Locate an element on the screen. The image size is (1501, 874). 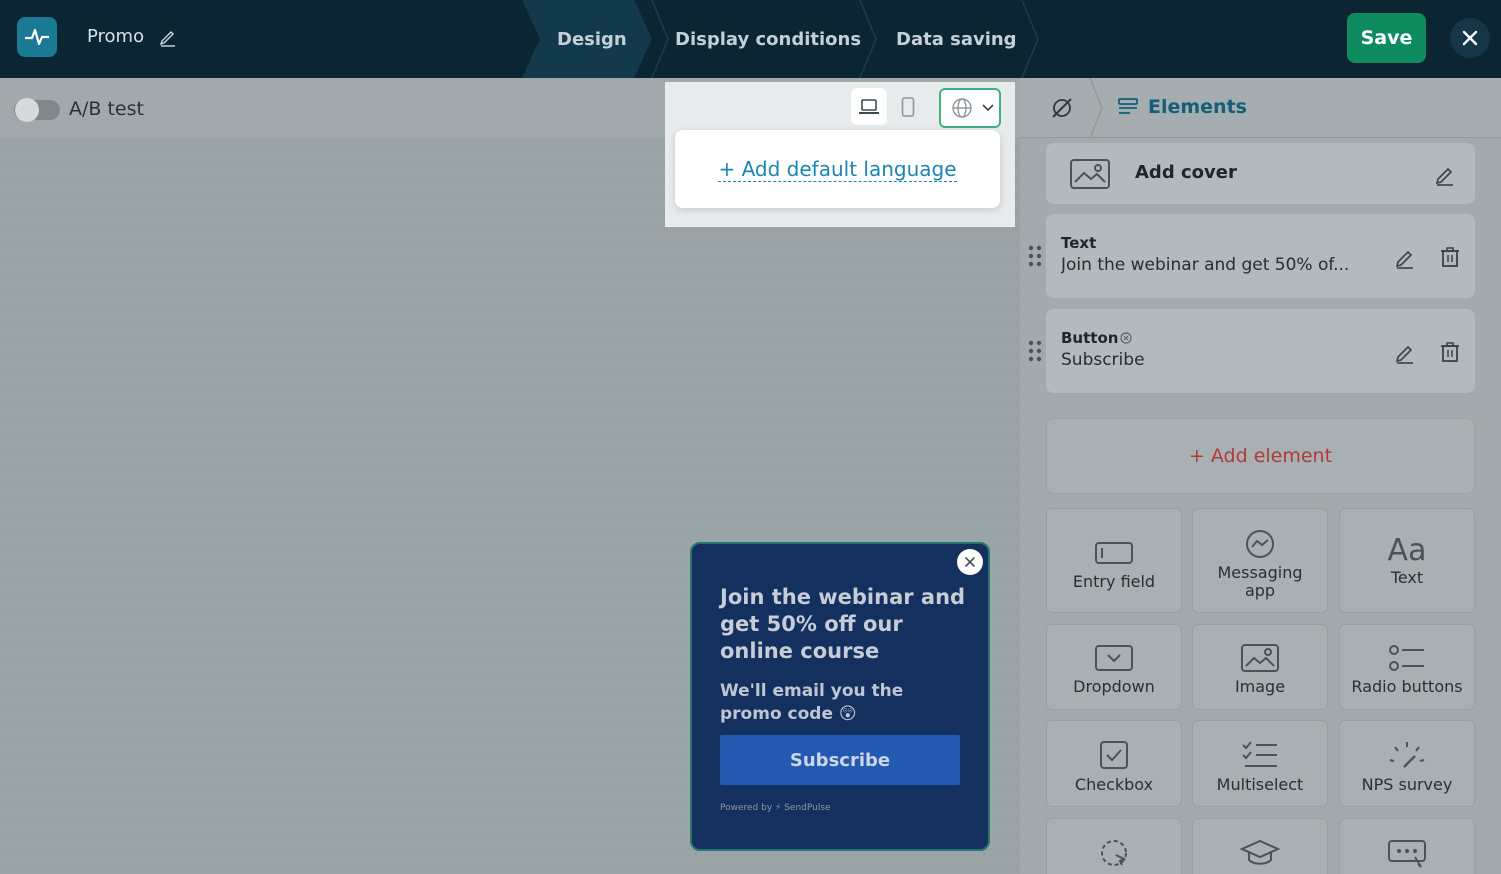
edit-title-icon is located at coordinates (168, 37).